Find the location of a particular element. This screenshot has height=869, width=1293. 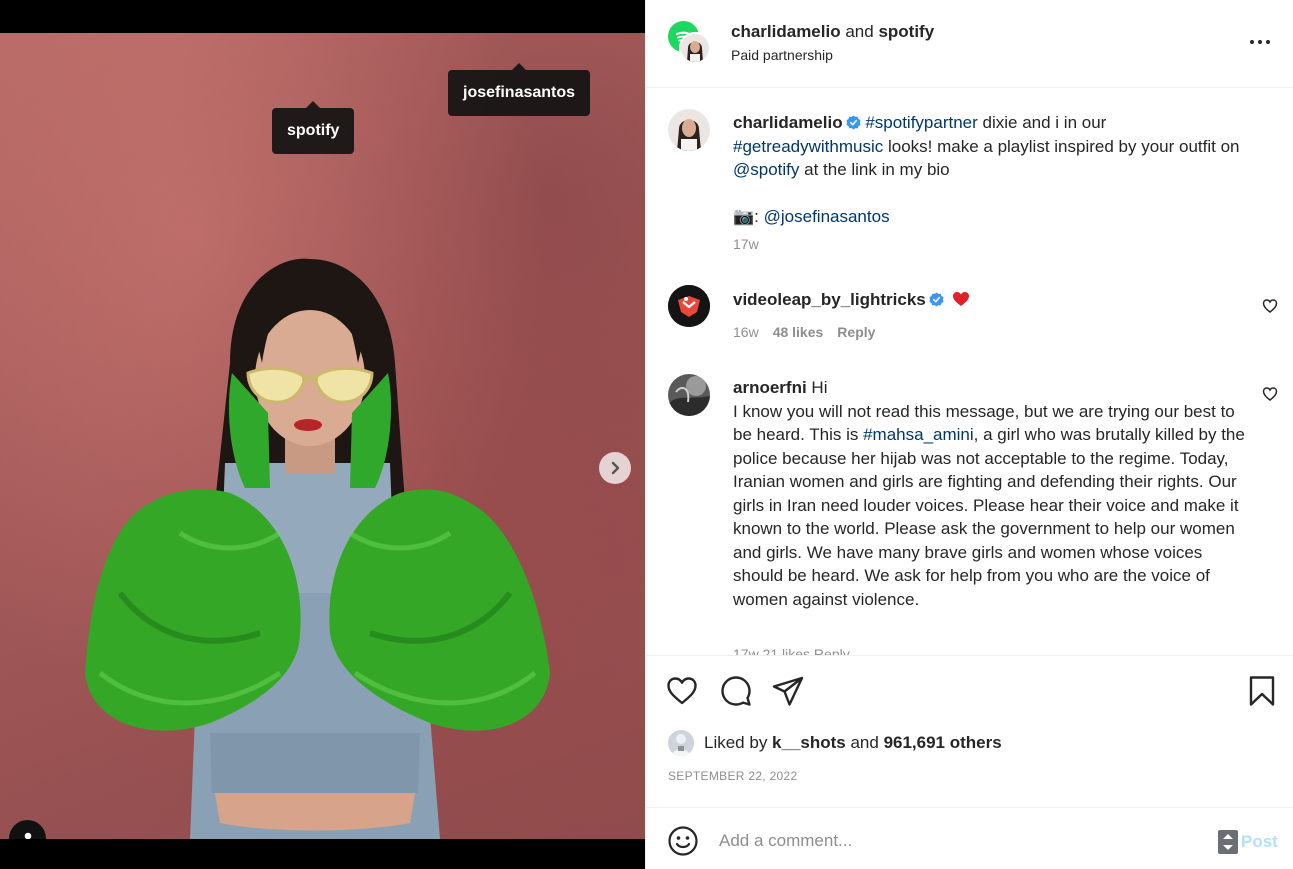

likes-summary: Liked by k__shots and 961,691 others is located at coordinates (835, 743).